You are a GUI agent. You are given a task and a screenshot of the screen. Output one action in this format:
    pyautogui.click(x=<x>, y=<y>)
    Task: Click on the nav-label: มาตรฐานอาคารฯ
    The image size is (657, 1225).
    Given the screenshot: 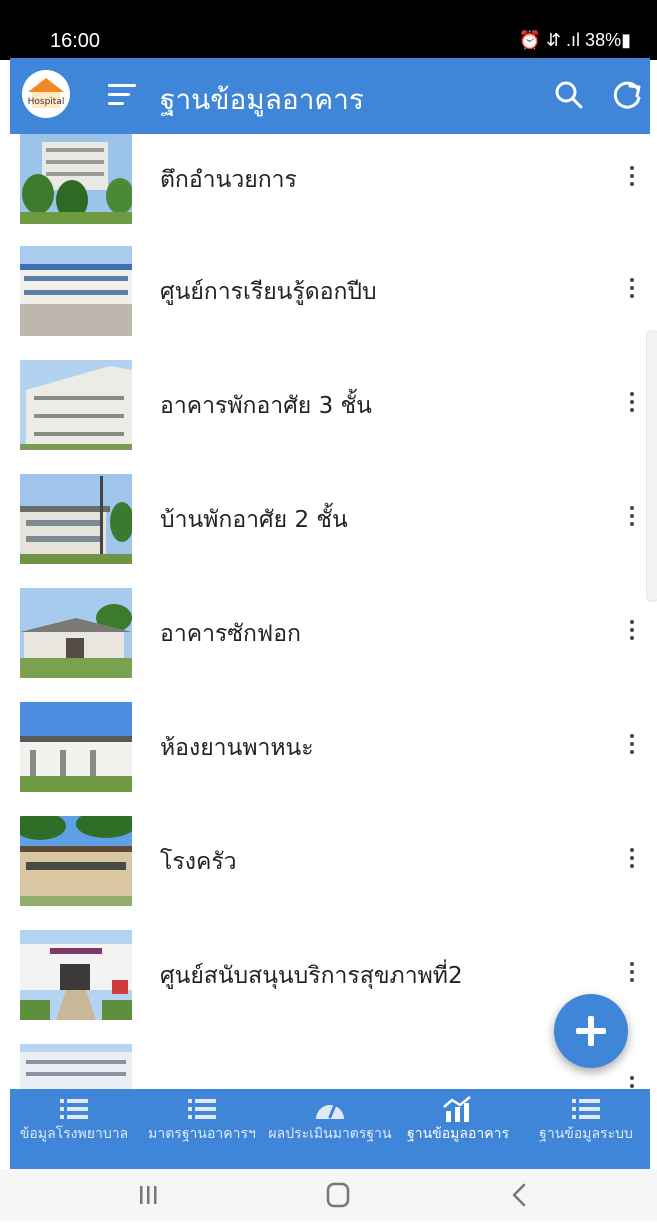 What is the action you would take?
    pyautogui.click(x=202, y=1134)
    